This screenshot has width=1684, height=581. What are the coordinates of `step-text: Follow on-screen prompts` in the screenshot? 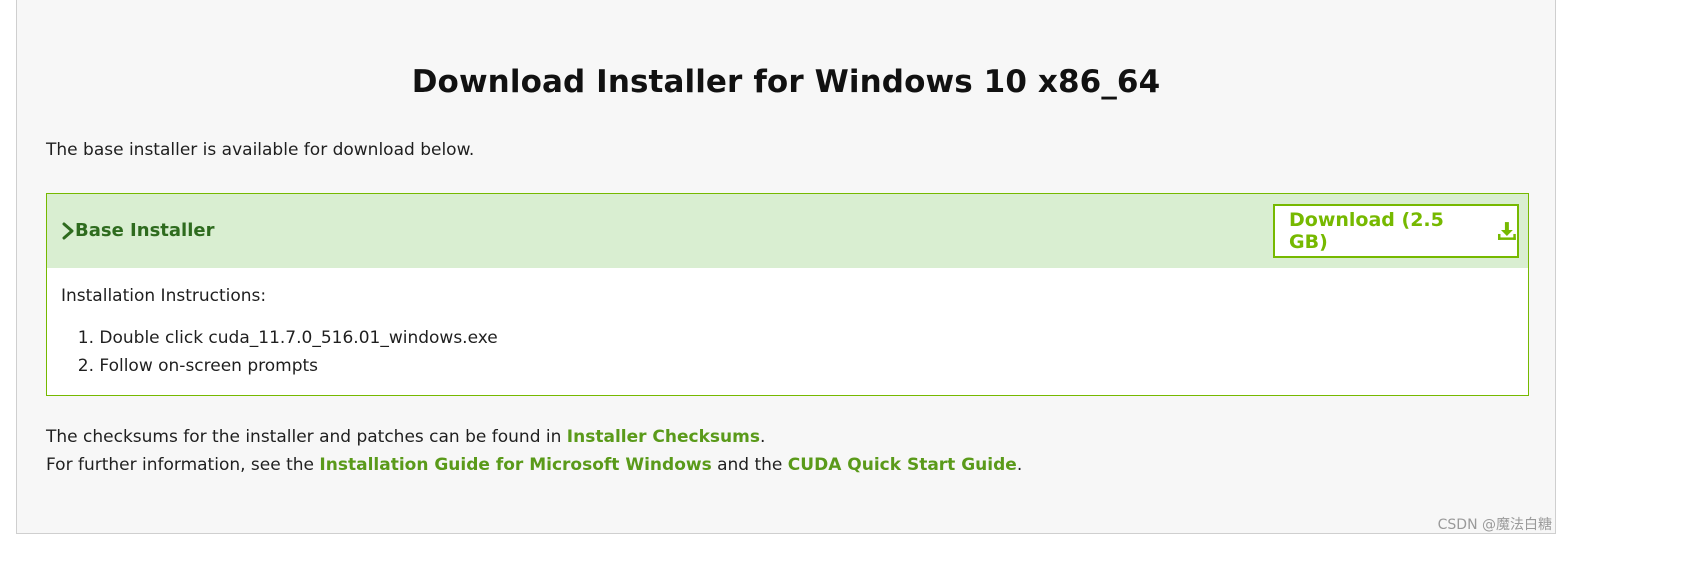 It's located at (209, 366).